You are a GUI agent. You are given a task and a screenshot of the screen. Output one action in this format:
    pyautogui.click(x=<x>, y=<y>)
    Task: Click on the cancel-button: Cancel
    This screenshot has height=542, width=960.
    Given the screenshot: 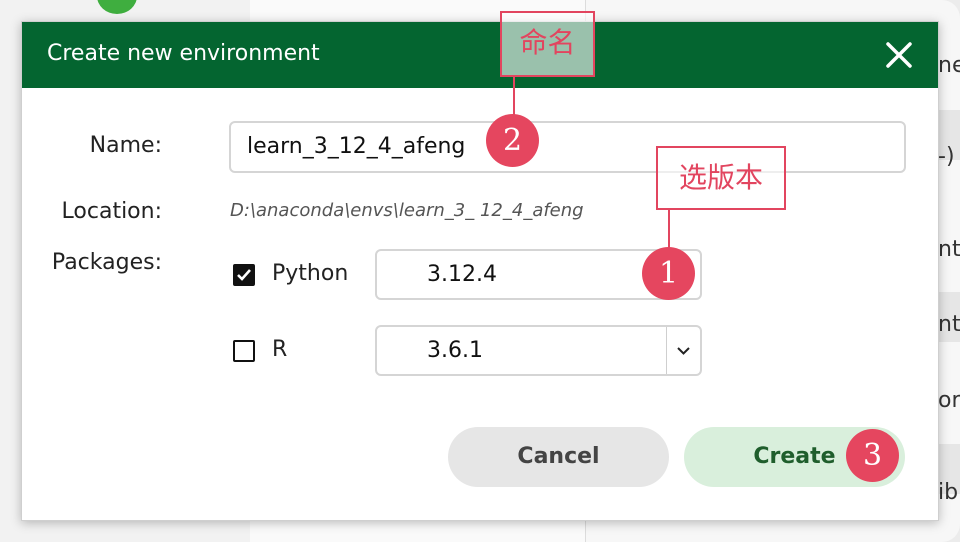 What is the action you would take?
    pyautogui.click(x=558, y=457)
    